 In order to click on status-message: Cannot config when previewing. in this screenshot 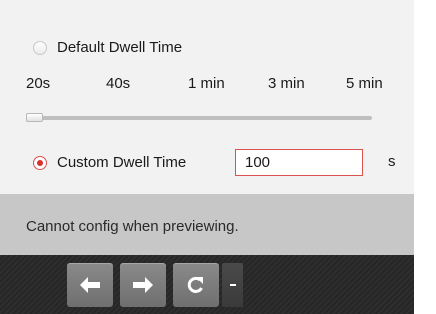, I will do `click(132, 226)`.